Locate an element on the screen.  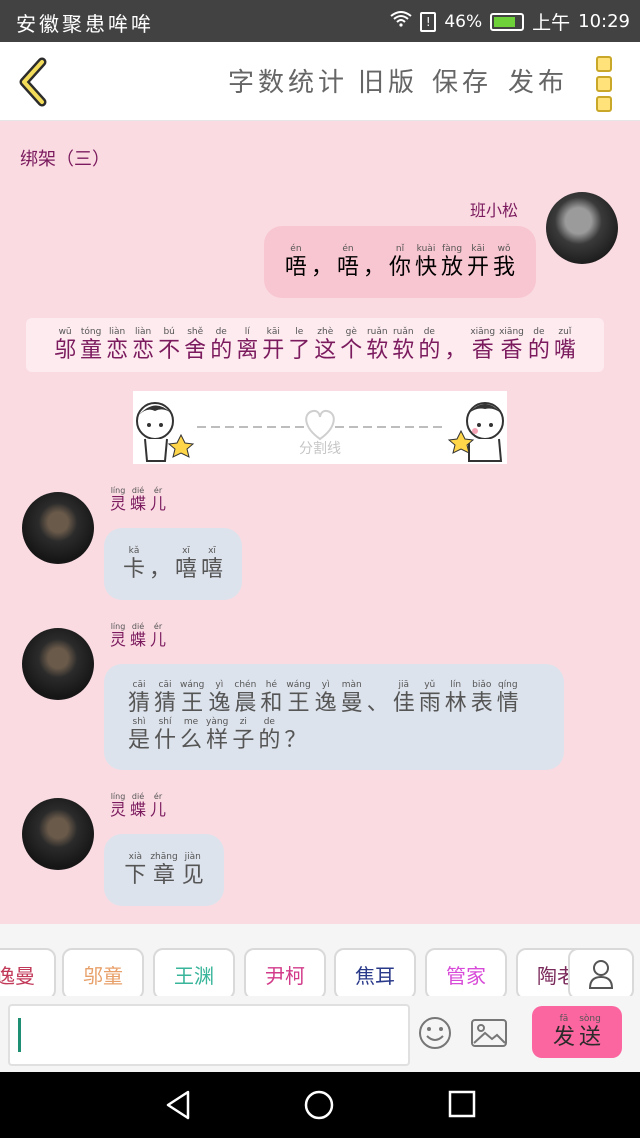
incoming-message: xià 下 zhāng 章 jiàn 见 is located at coordinates (164, 870).